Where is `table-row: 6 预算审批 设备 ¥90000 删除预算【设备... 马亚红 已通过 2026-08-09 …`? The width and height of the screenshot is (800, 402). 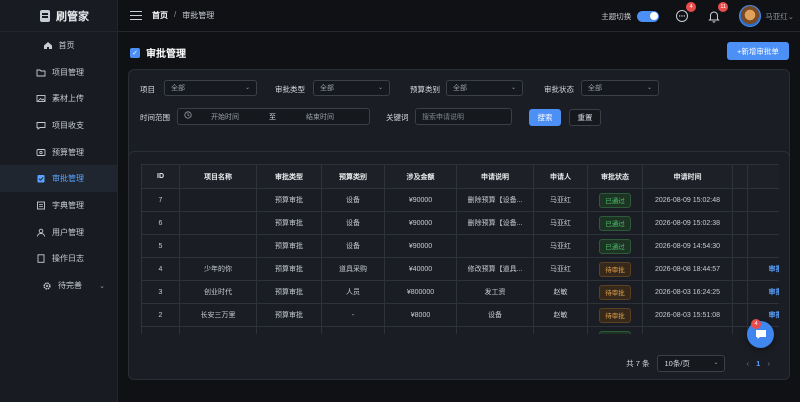
table-row: 6 预算审批 设备 ¥90000 删除预算【设备... 马亚红 已通过 2026-08-09 … is located at coordinates (460, 223).